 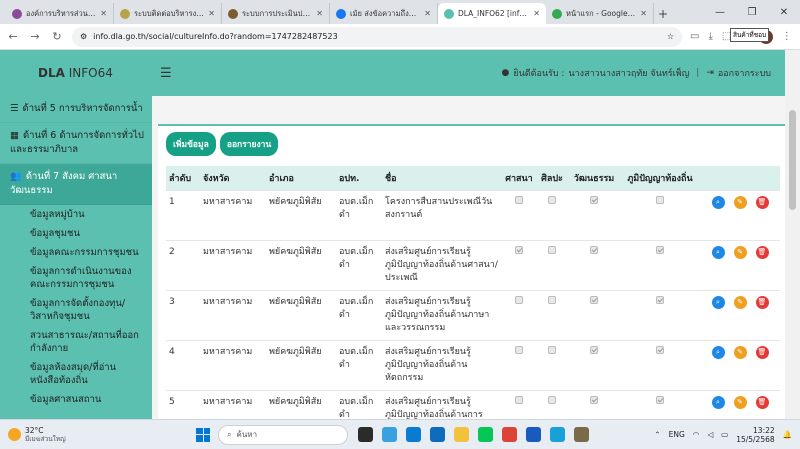 What do you see at coordinates (792, 160) in the screenshot?
I see `scrollbar-thumb` at bounding box center [792, 160].